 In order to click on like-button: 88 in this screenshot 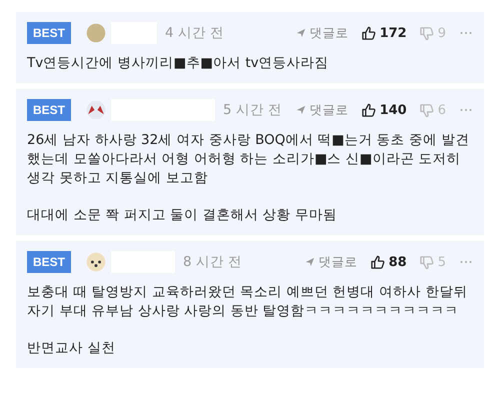, I will do `click(388, 262)`.